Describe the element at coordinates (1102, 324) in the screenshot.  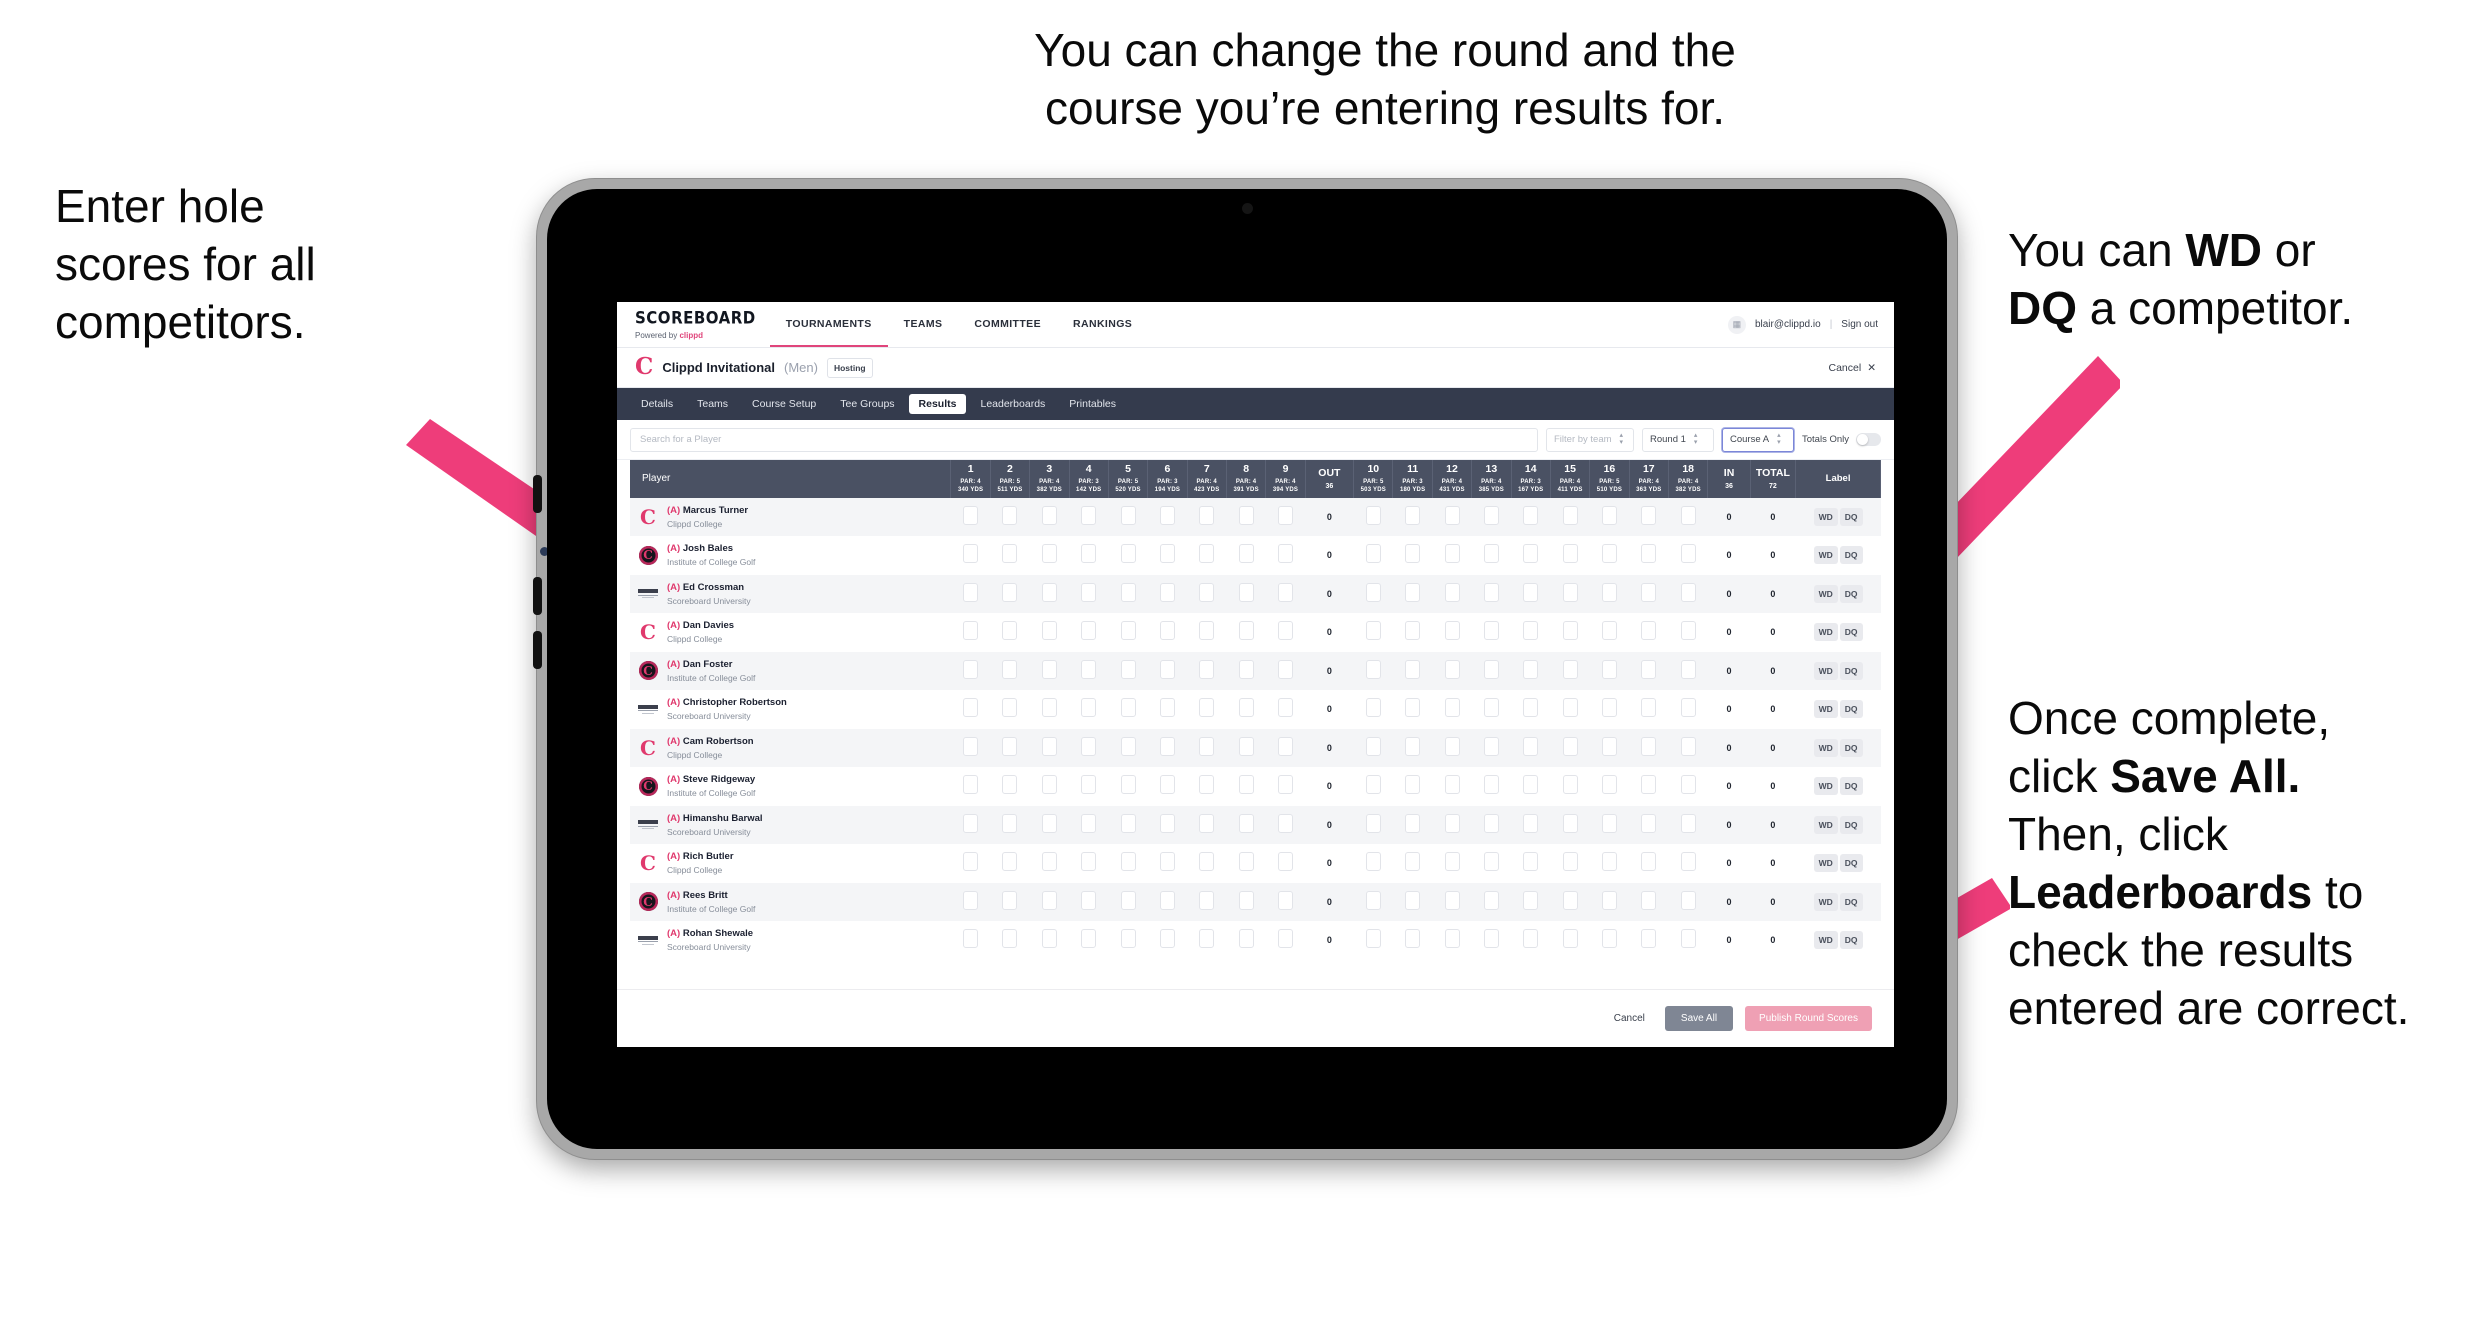
I see `nav-item-rankings: RANKINGS` at that location.